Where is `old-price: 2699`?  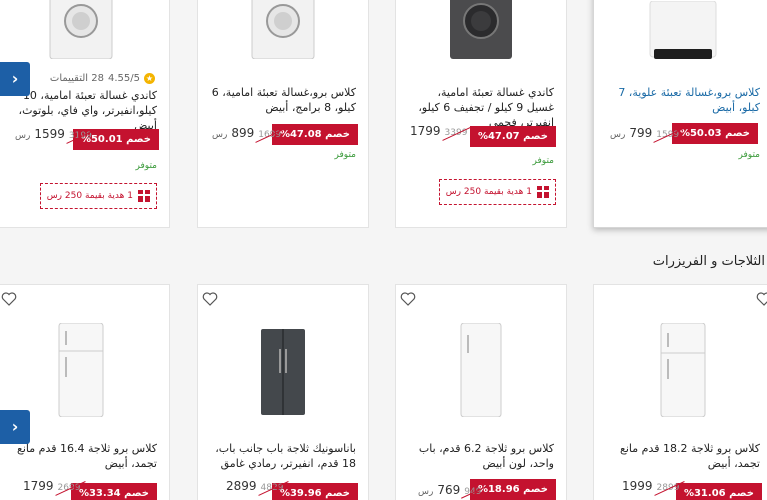 old-price: 2699 is located at coordinates (69, 488).